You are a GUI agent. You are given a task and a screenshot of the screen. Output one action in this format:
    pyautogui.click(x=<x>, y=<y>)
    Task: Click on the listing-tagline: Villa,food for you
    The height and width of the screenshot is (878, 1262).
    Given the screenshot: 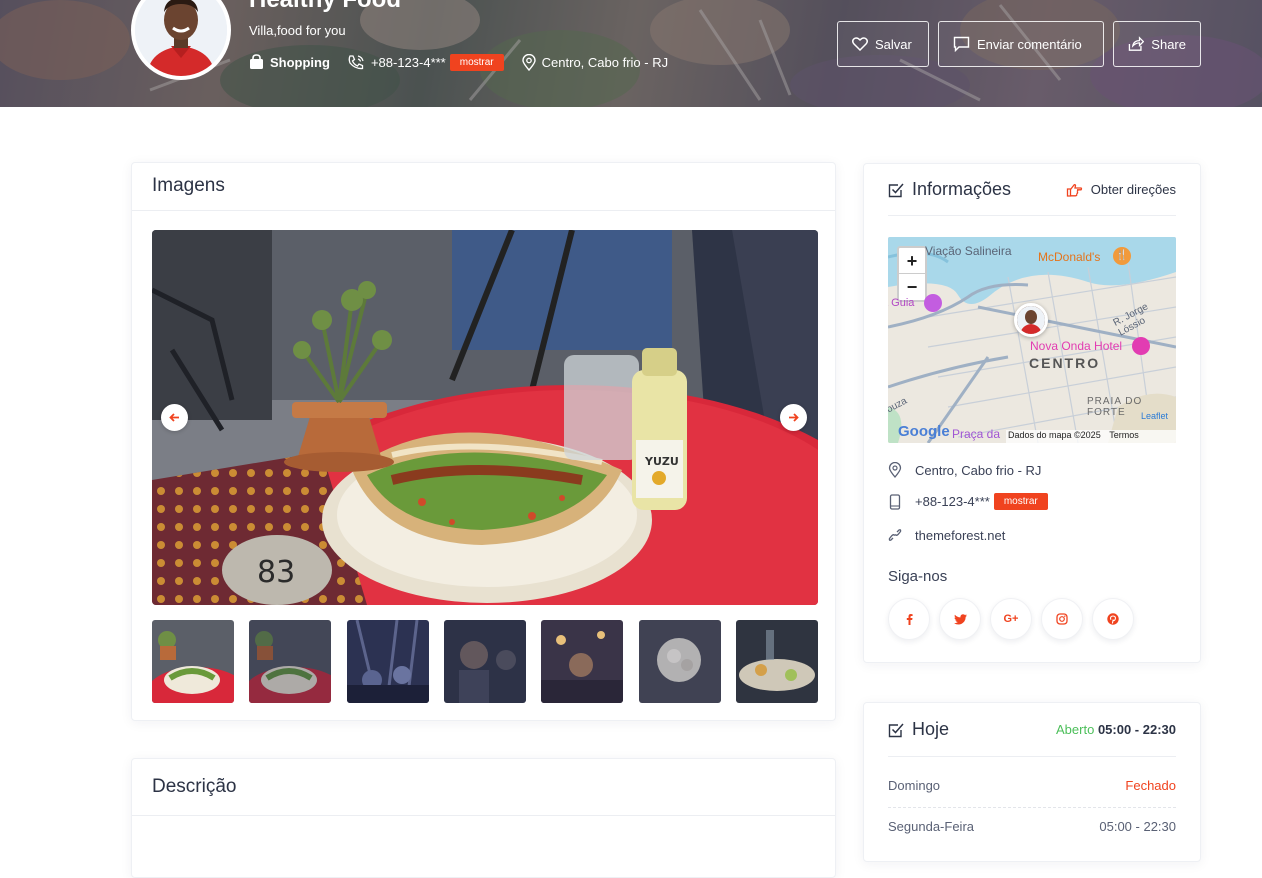 What is the action you would take?
    pyautogui.click(x=297, y=30)
    